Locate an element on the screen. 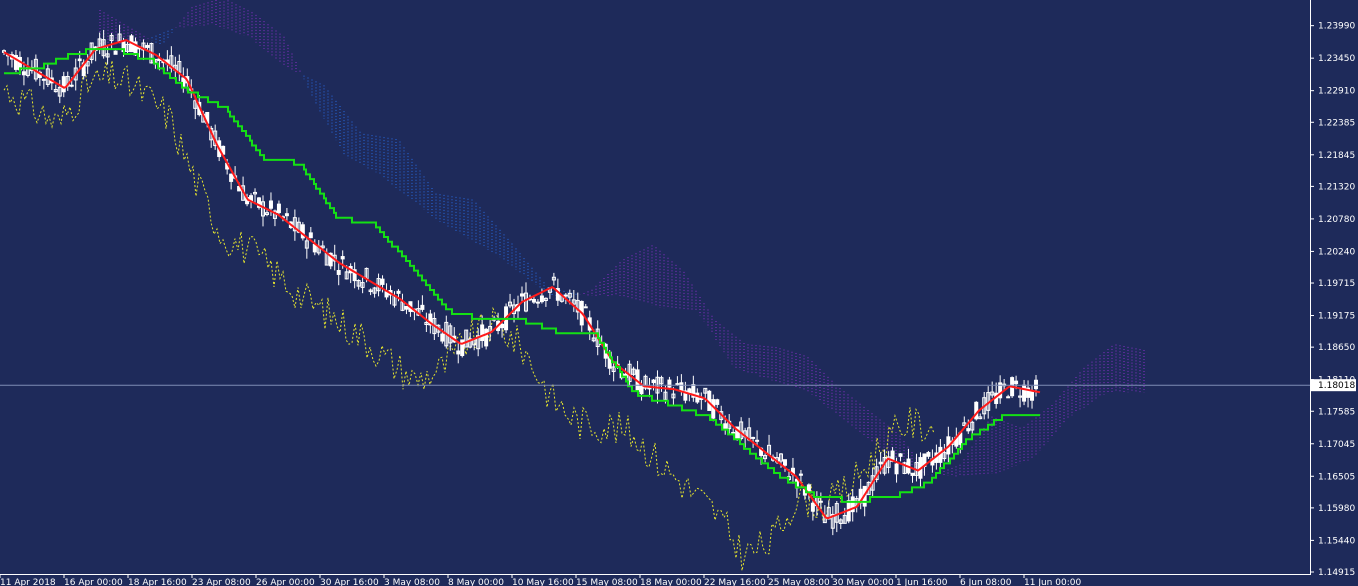 This screenshot has width=1358, height=586. current-price-label: 1.18018 is located at coordinates (1333, 385).